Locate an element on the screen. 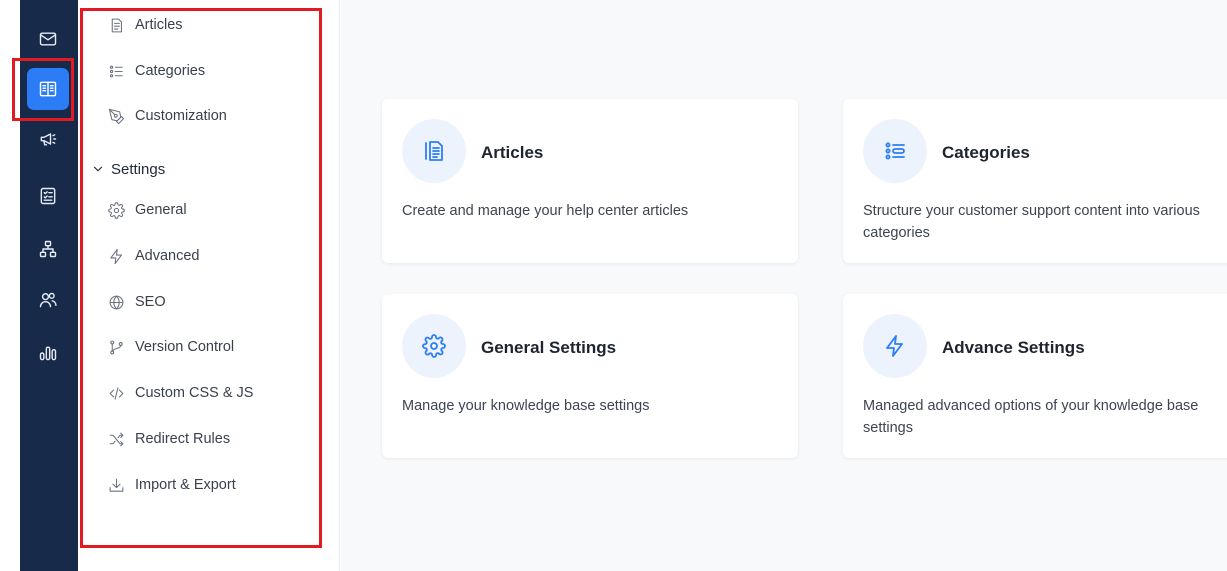 The image size is (1227, 571). sidebar-item-label: Customization is located at coordinates (181, 116).